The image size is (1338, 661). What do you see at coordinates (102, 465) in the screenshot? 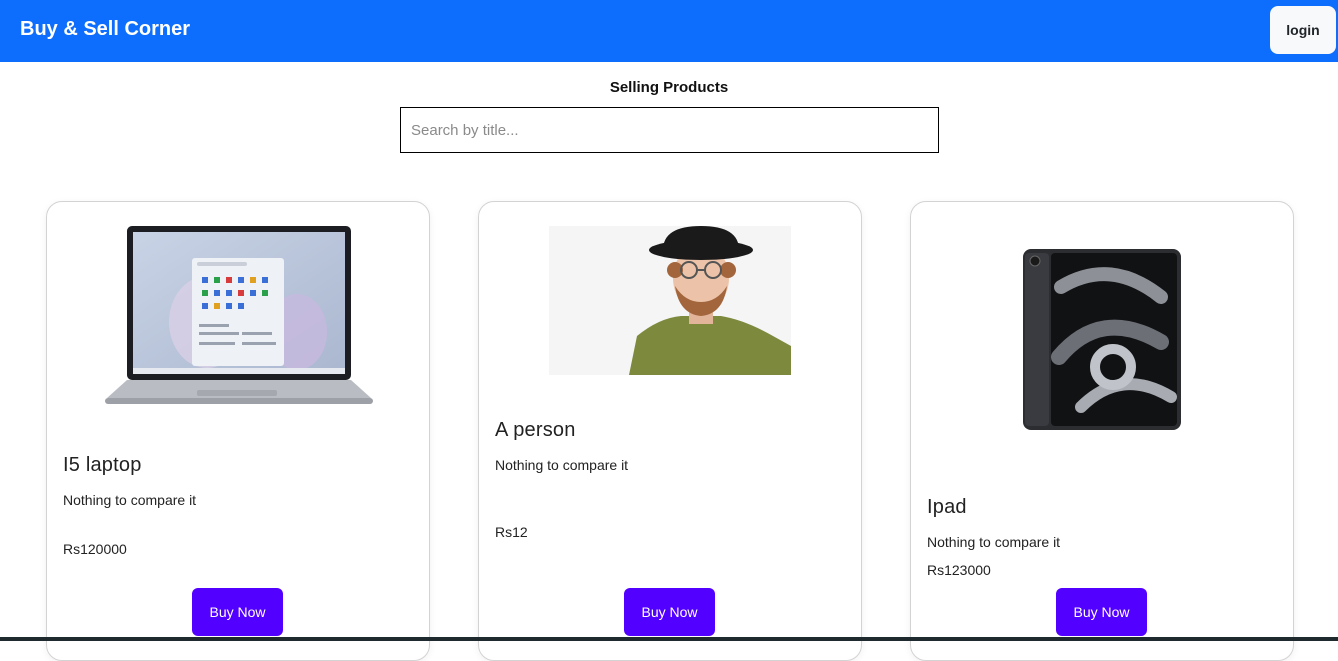
I see `product-title: I5 laptop` at bounding box center [102, 465].